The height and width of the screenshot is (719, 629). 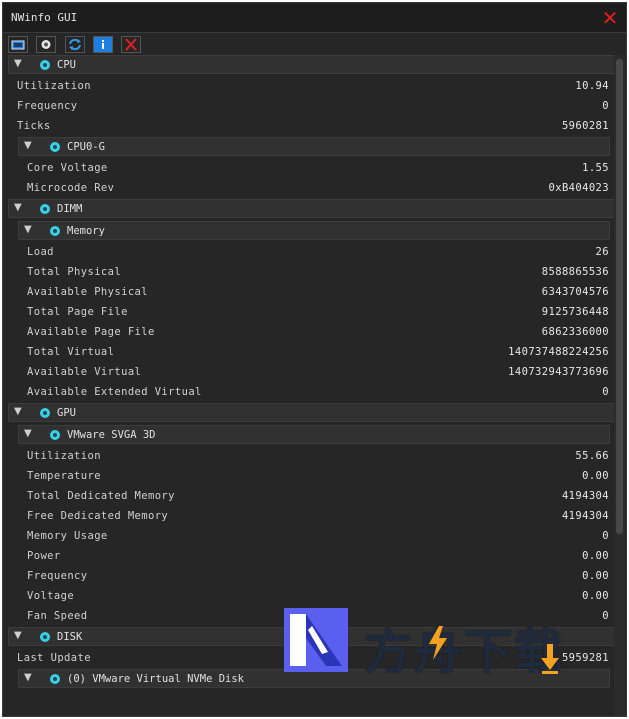 What do you see at coordinates (558, 352) in the screenshot?
I see `property-value: 140737488224256` at bounding box center [558, 352].